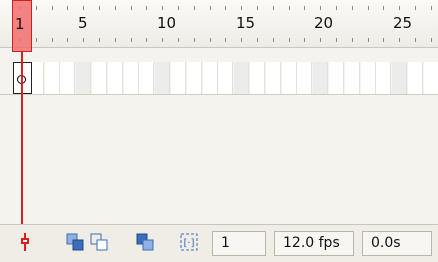 The height and width of the screenshot is (262, 438). I want to click on ruler-label-25: 25, so click(403, 23).